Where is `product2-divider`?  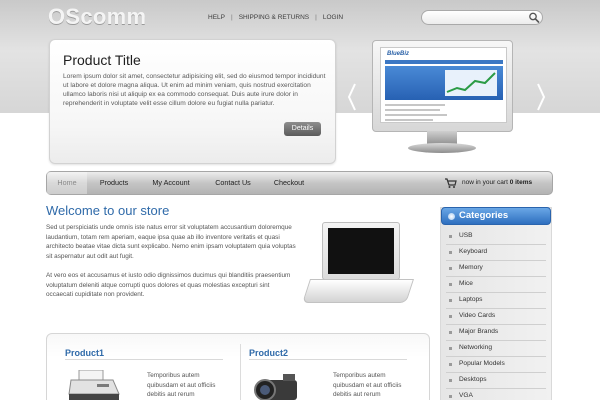 product2-divider is located at coordinates (328, 359).